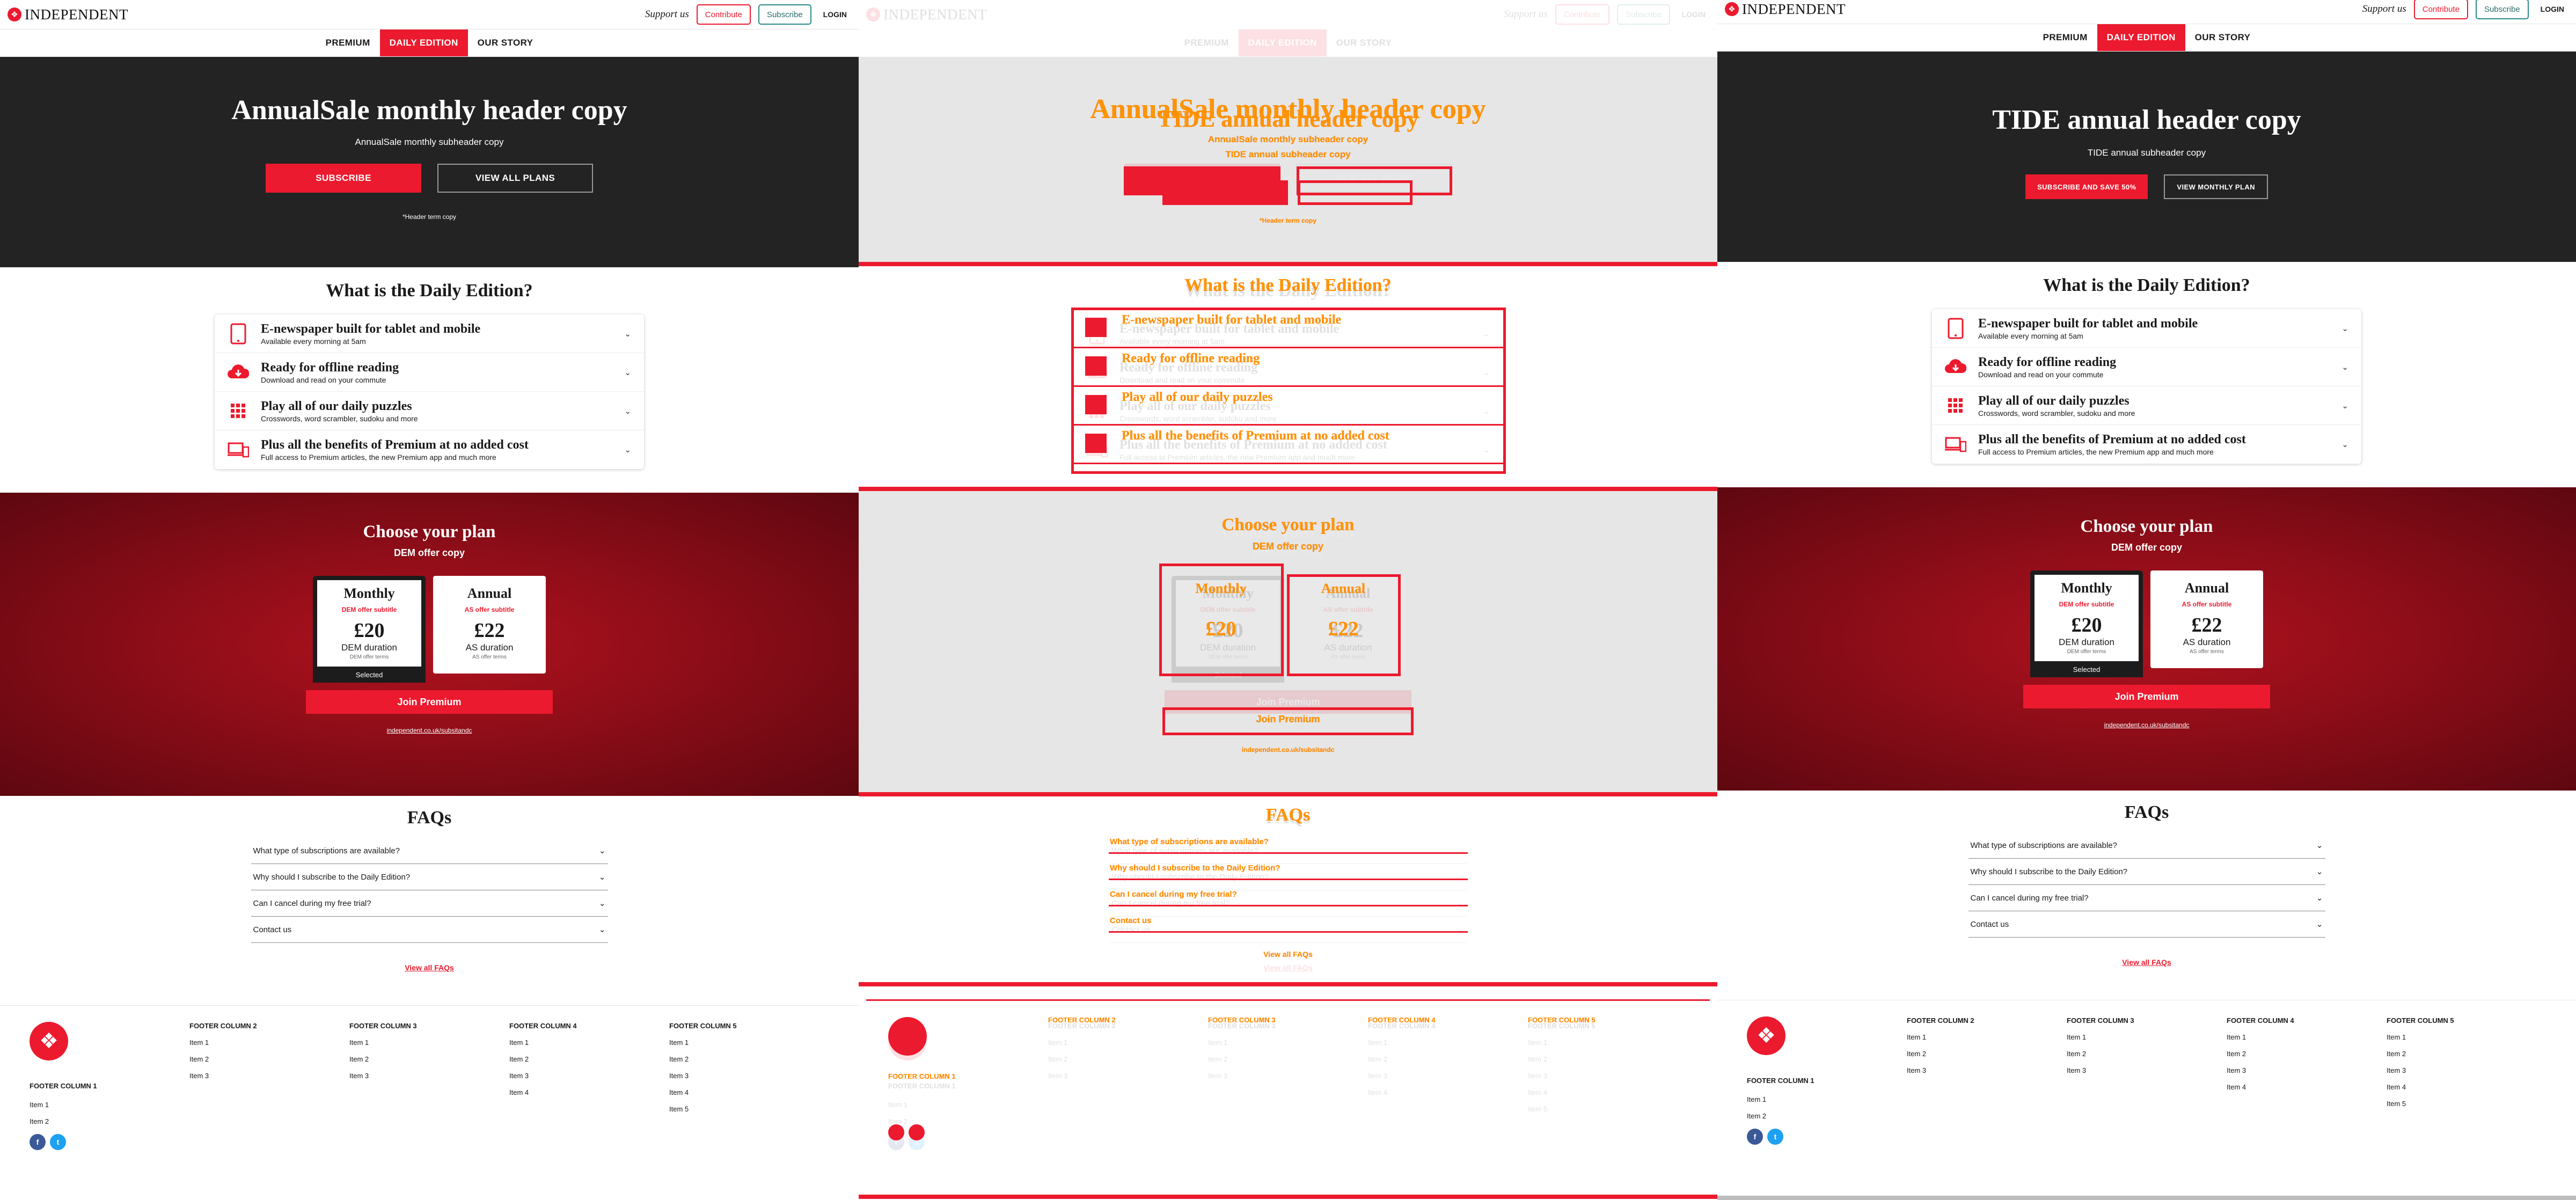 The width and height of the screenshot is (2576, 1200). I want to click on hero-primary-button: SUBSCRIBE AND SAVE 50%, so click(2086, 186).